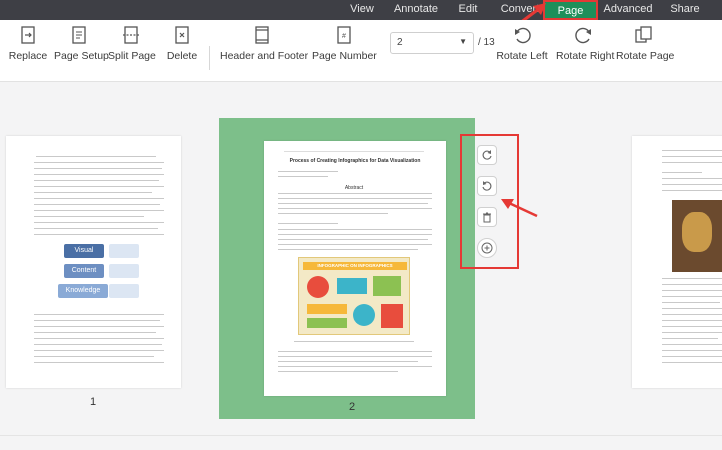 The height and width of the screenshot is (450, 722). Describe the element at coordinates (361, 435) in the screenshot. I see `bottom-divider` at that location.